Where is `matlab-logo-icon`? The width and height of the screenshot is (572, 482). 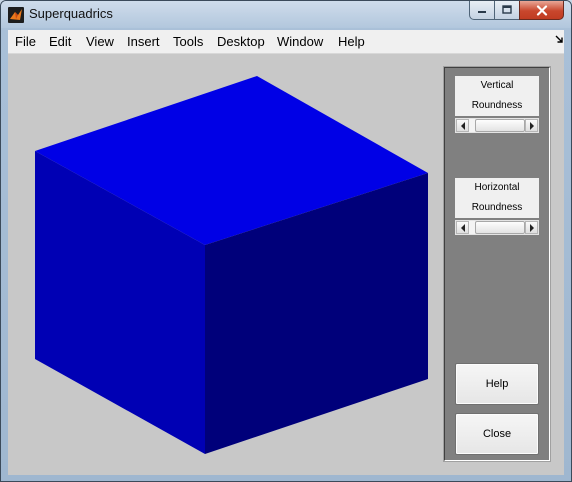
matlab-logo-icon is located at coordinates (16, 15).